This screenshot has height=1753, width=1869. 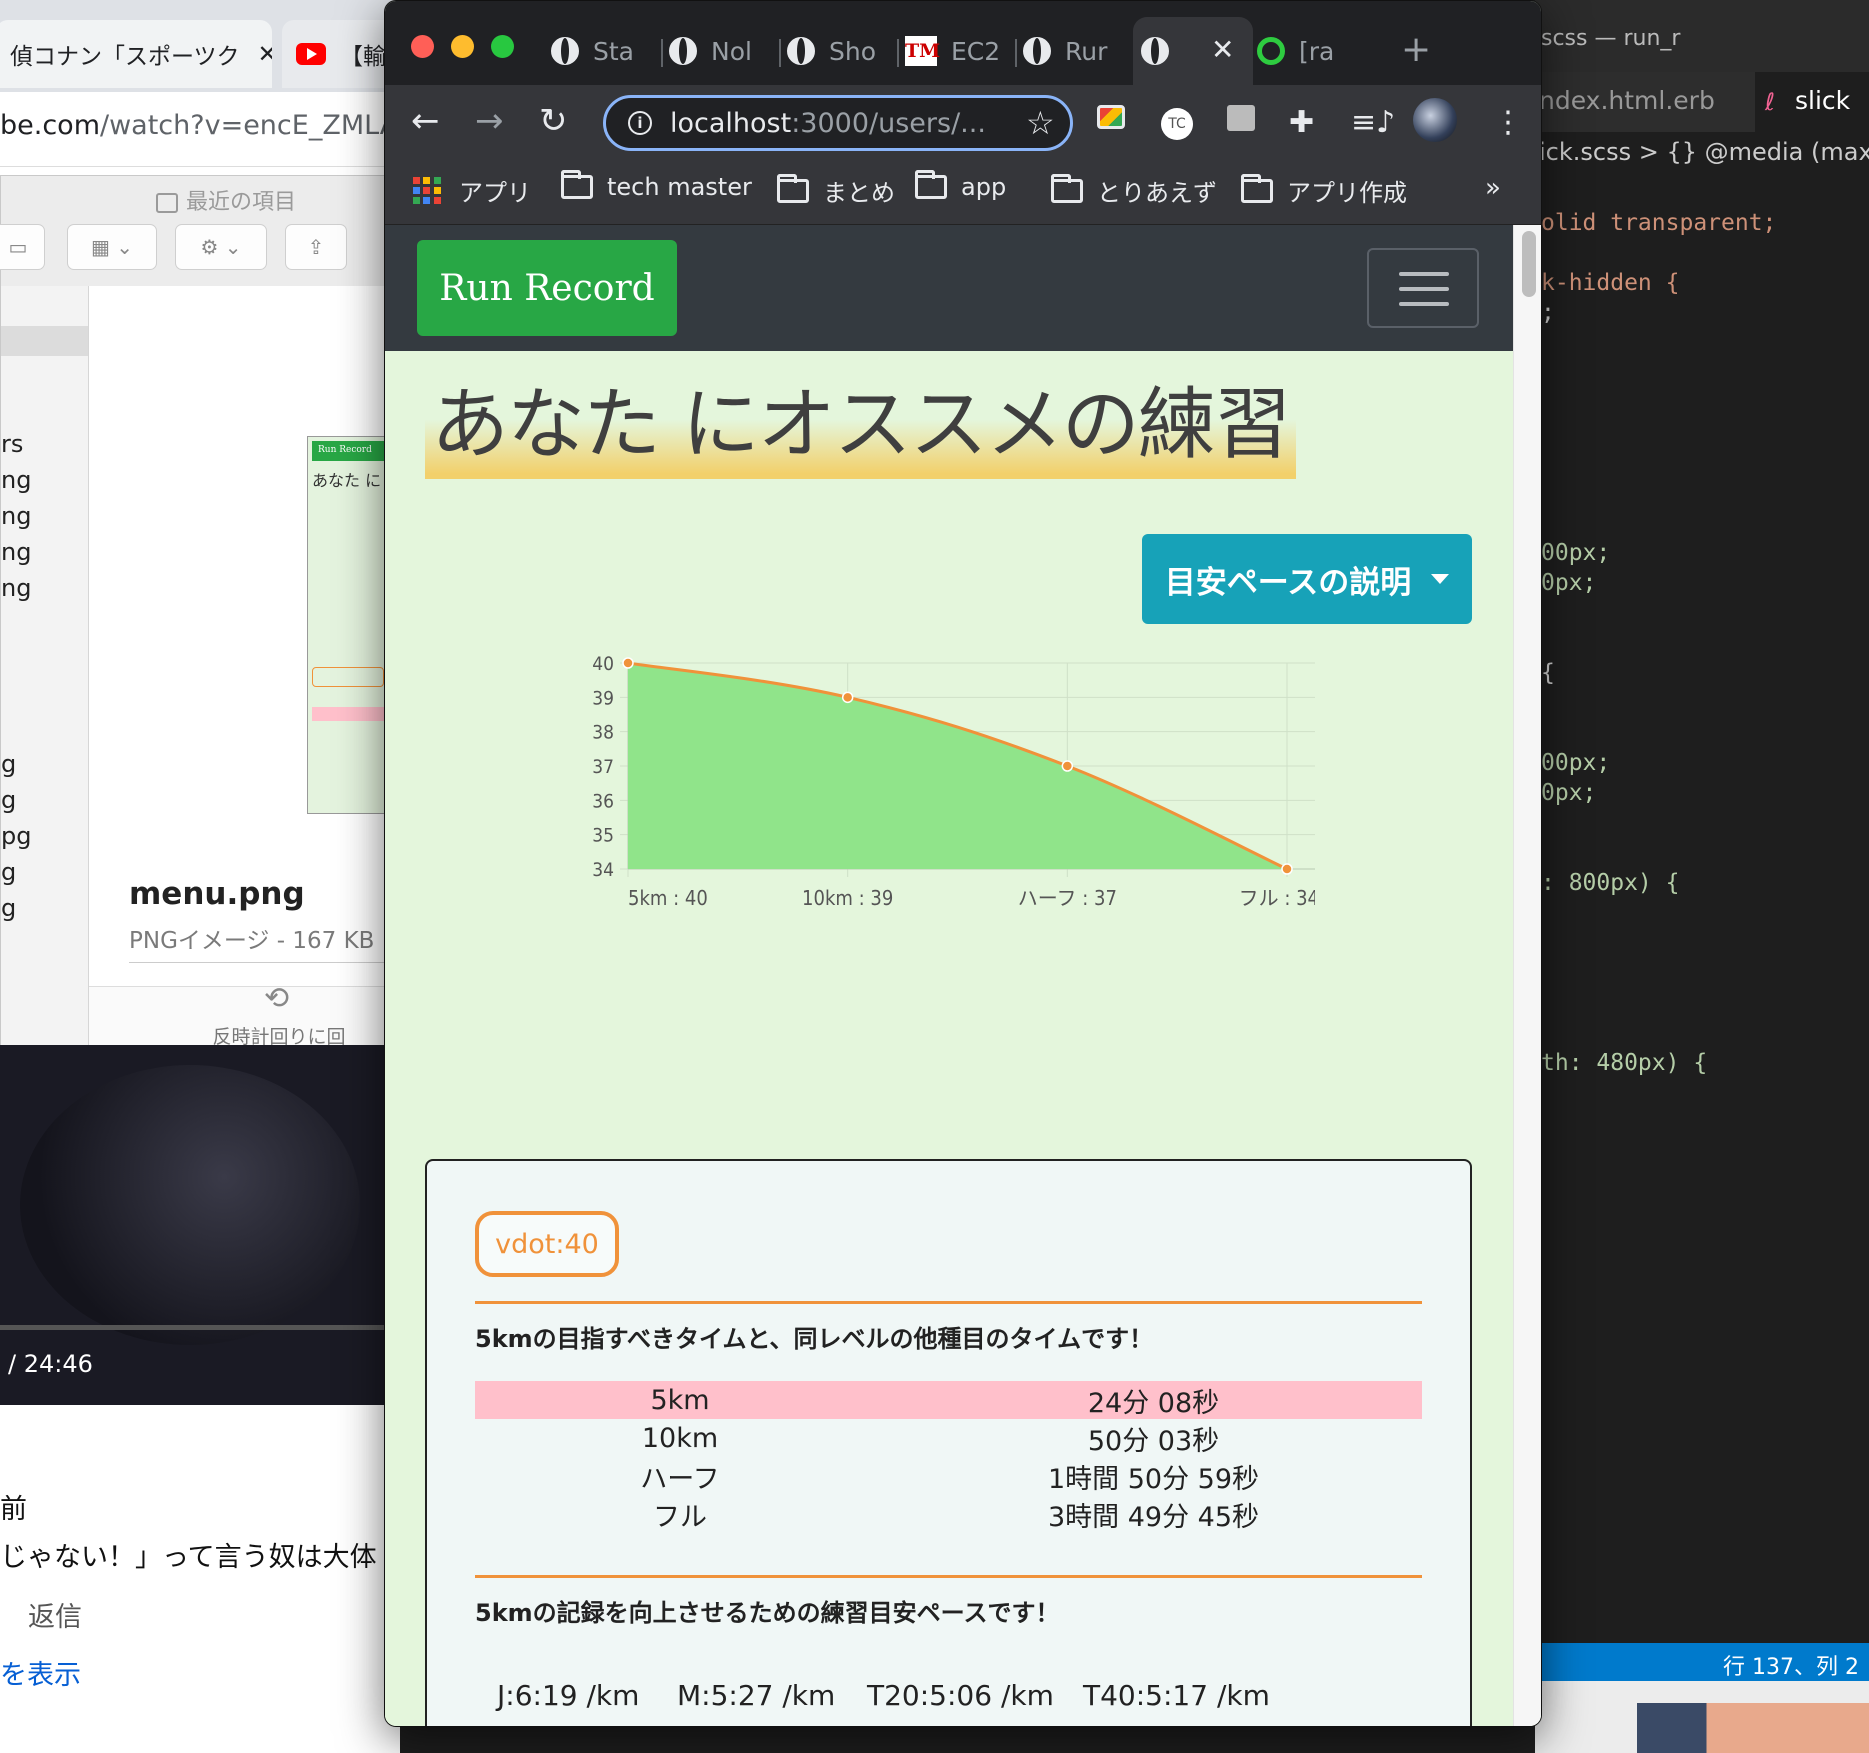 What do you see at coordinates (1423, 288) in the screenshot?
I see `navbar-toggler-button` at bounding box center [1423, 288].